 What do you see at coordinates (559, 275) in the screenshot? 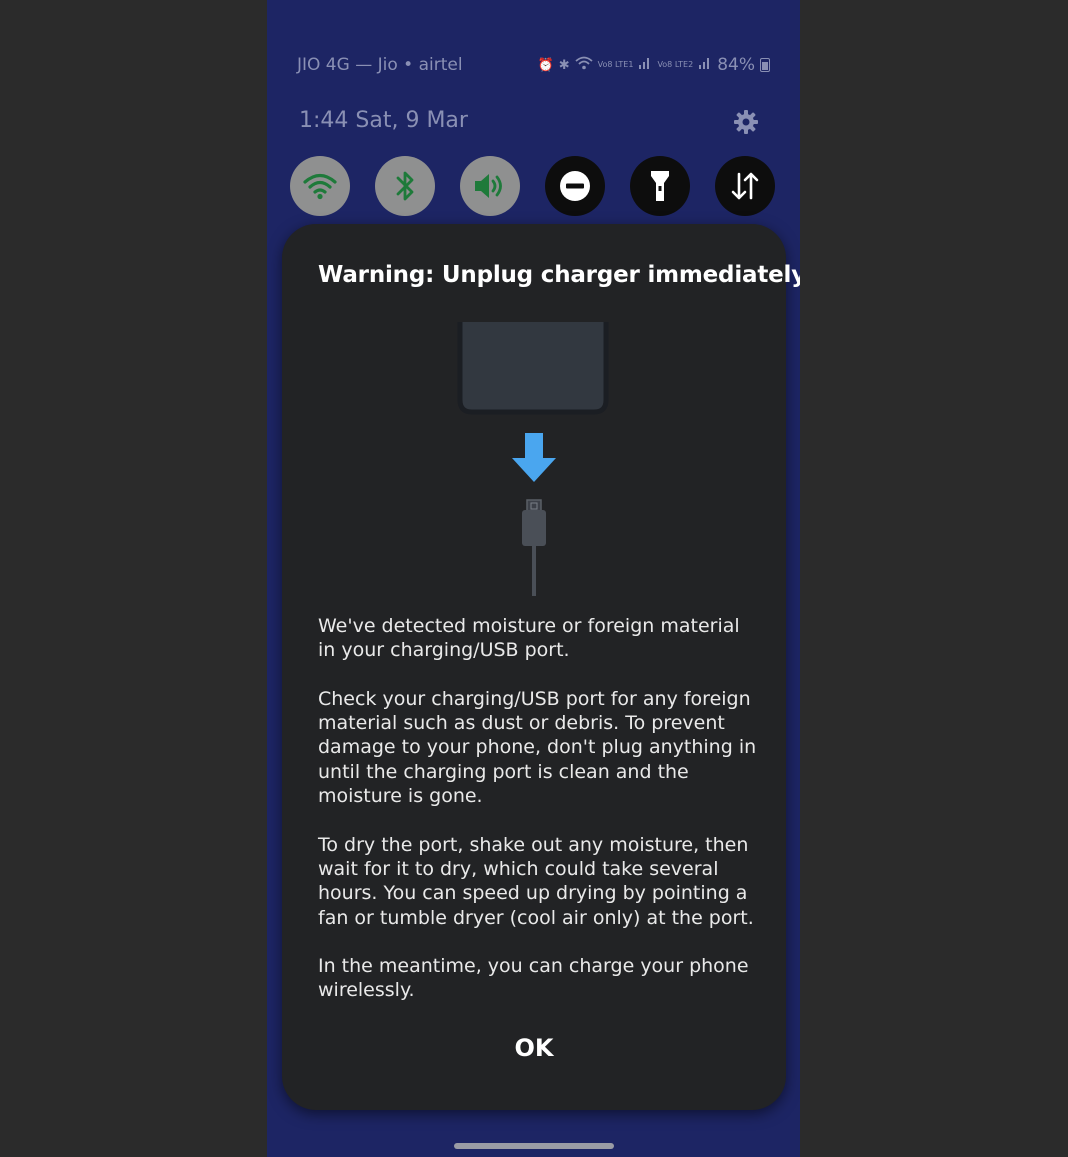
I see `dialog-title: Warning: Unplug charger immediately` at bounding box center [559, 275].